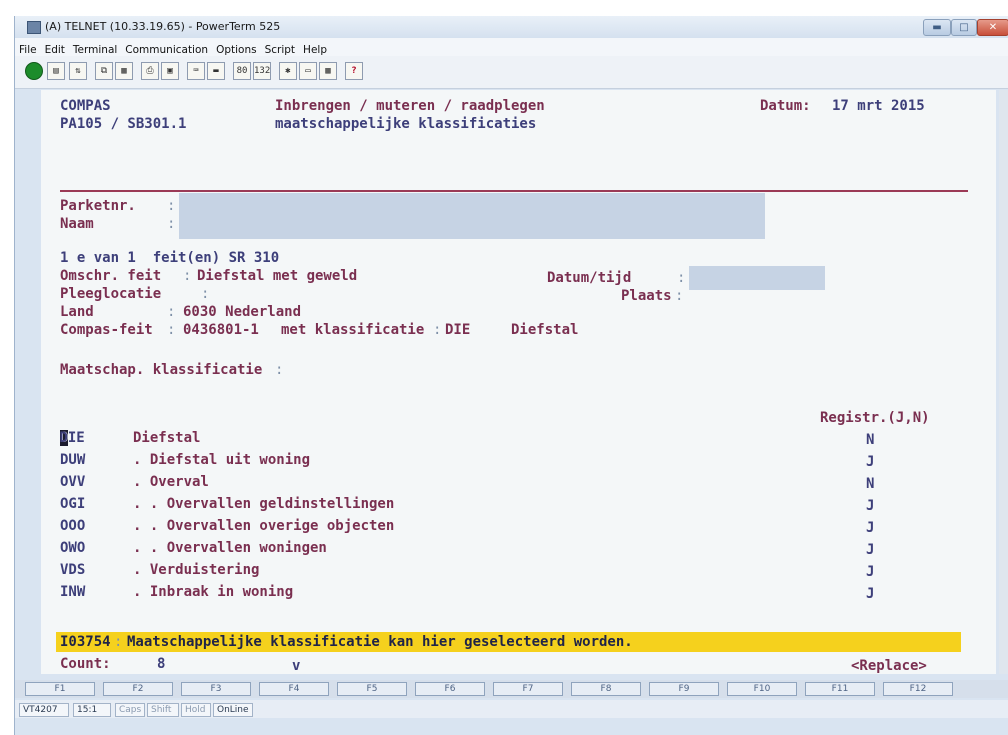  What do you see at coordinates (684, 689) in the screenshot?
I see `fkey-f9: F9` at bounding box center [684, 689].